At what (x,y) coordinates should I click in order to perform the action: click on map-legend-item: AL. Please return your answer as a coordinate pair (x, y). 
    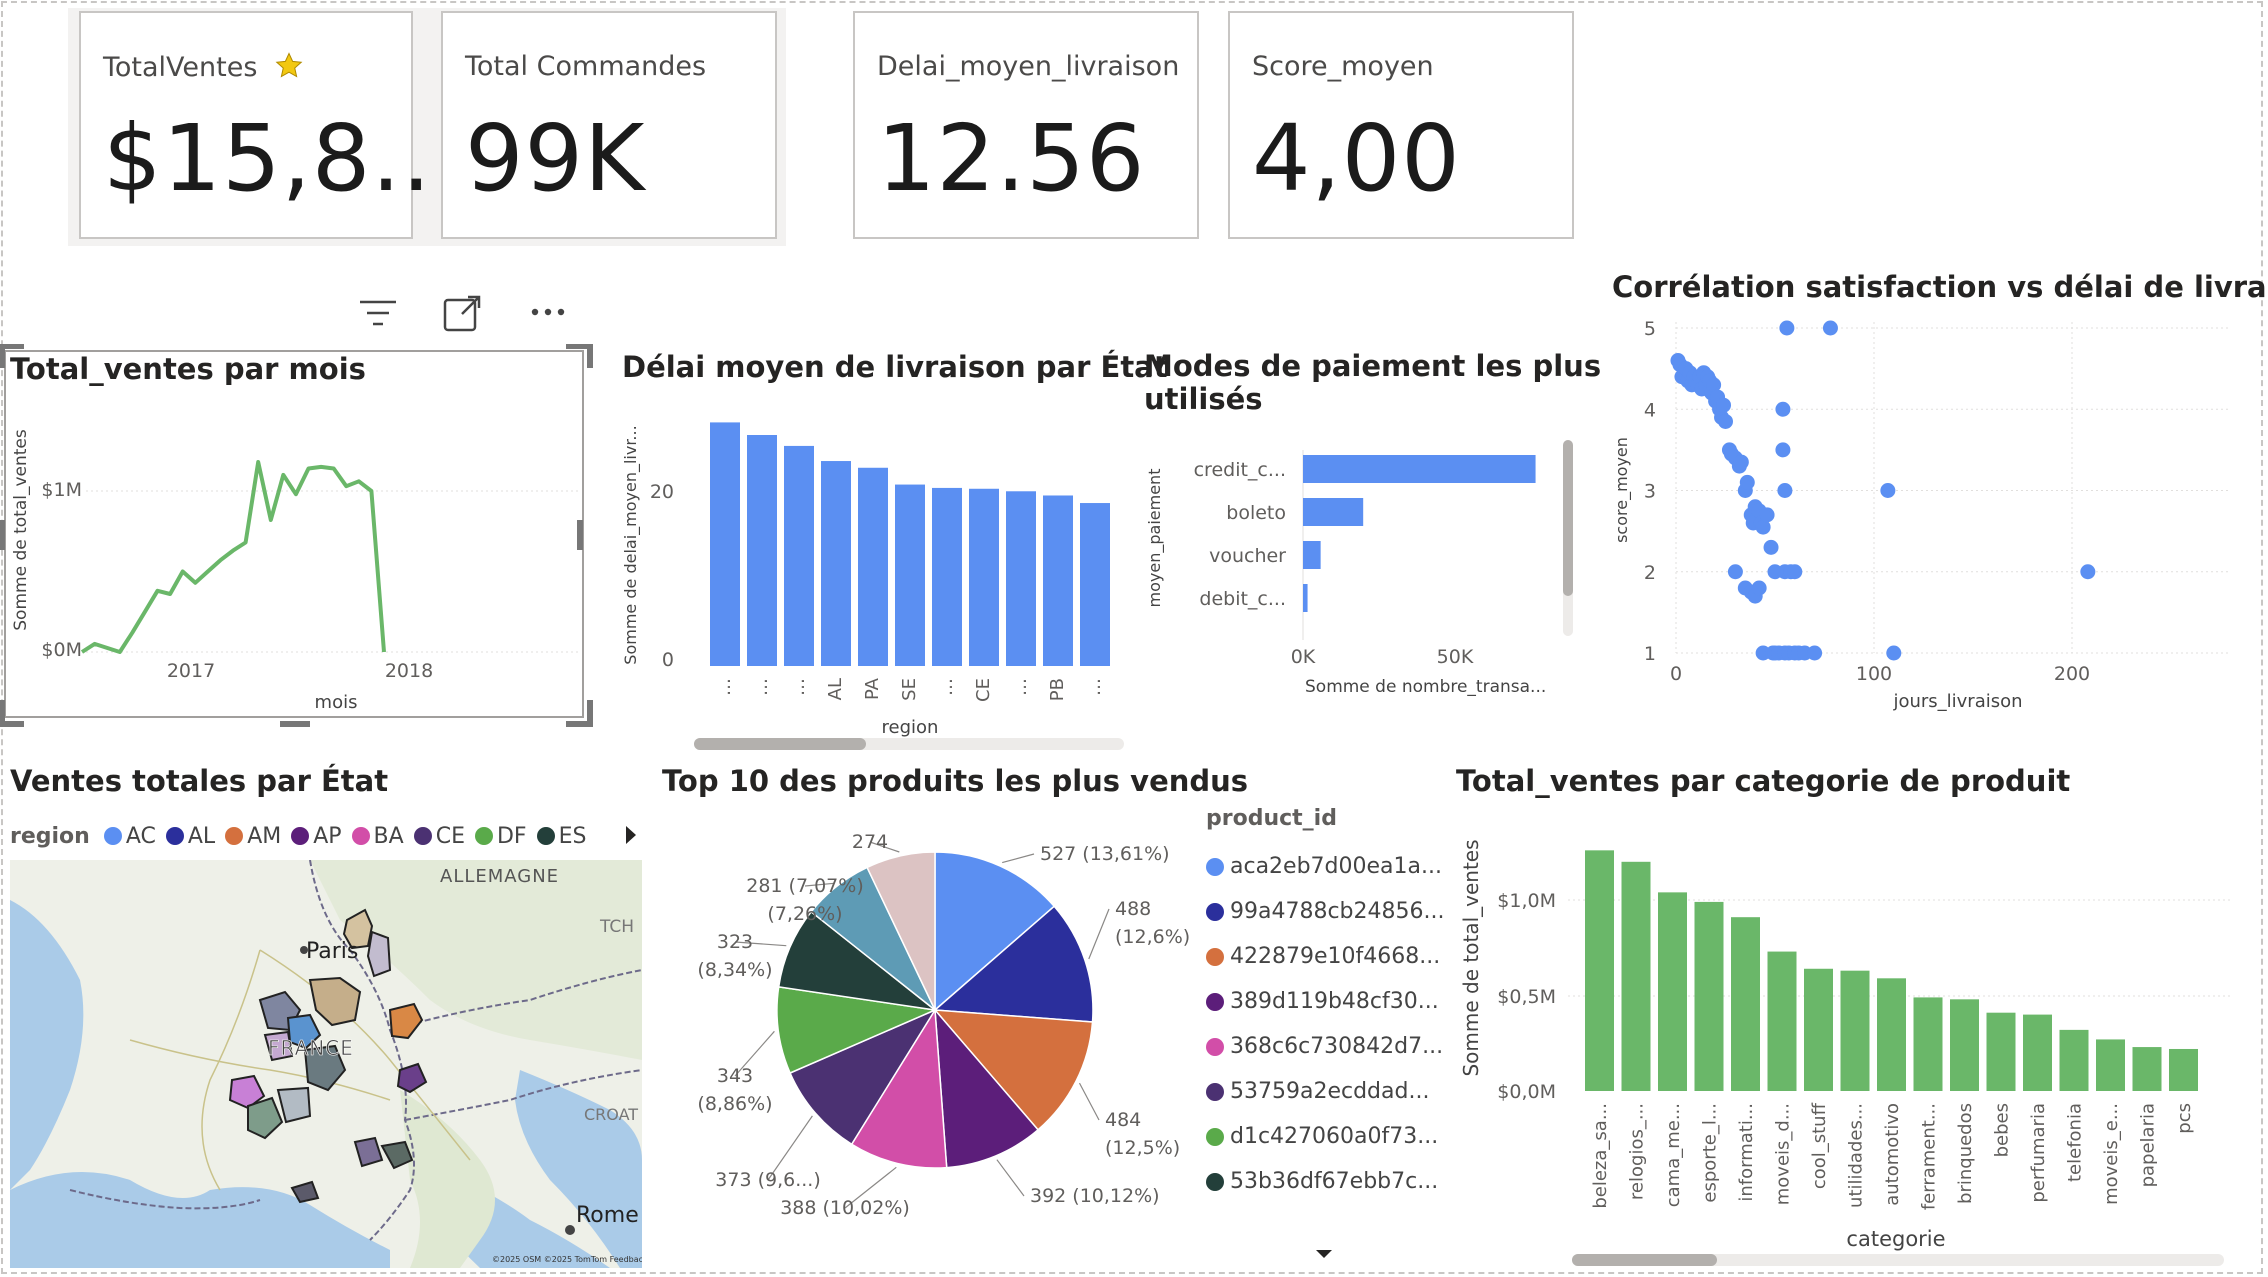
    Looking at the image, I should click on (190, 836).